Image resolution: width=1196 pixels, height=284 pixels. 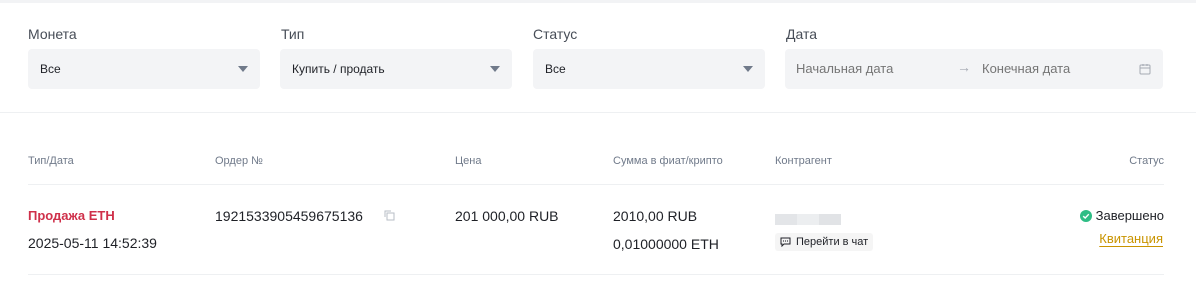 I want to click on status-text: Завершено, so click(x=1129, y=215).